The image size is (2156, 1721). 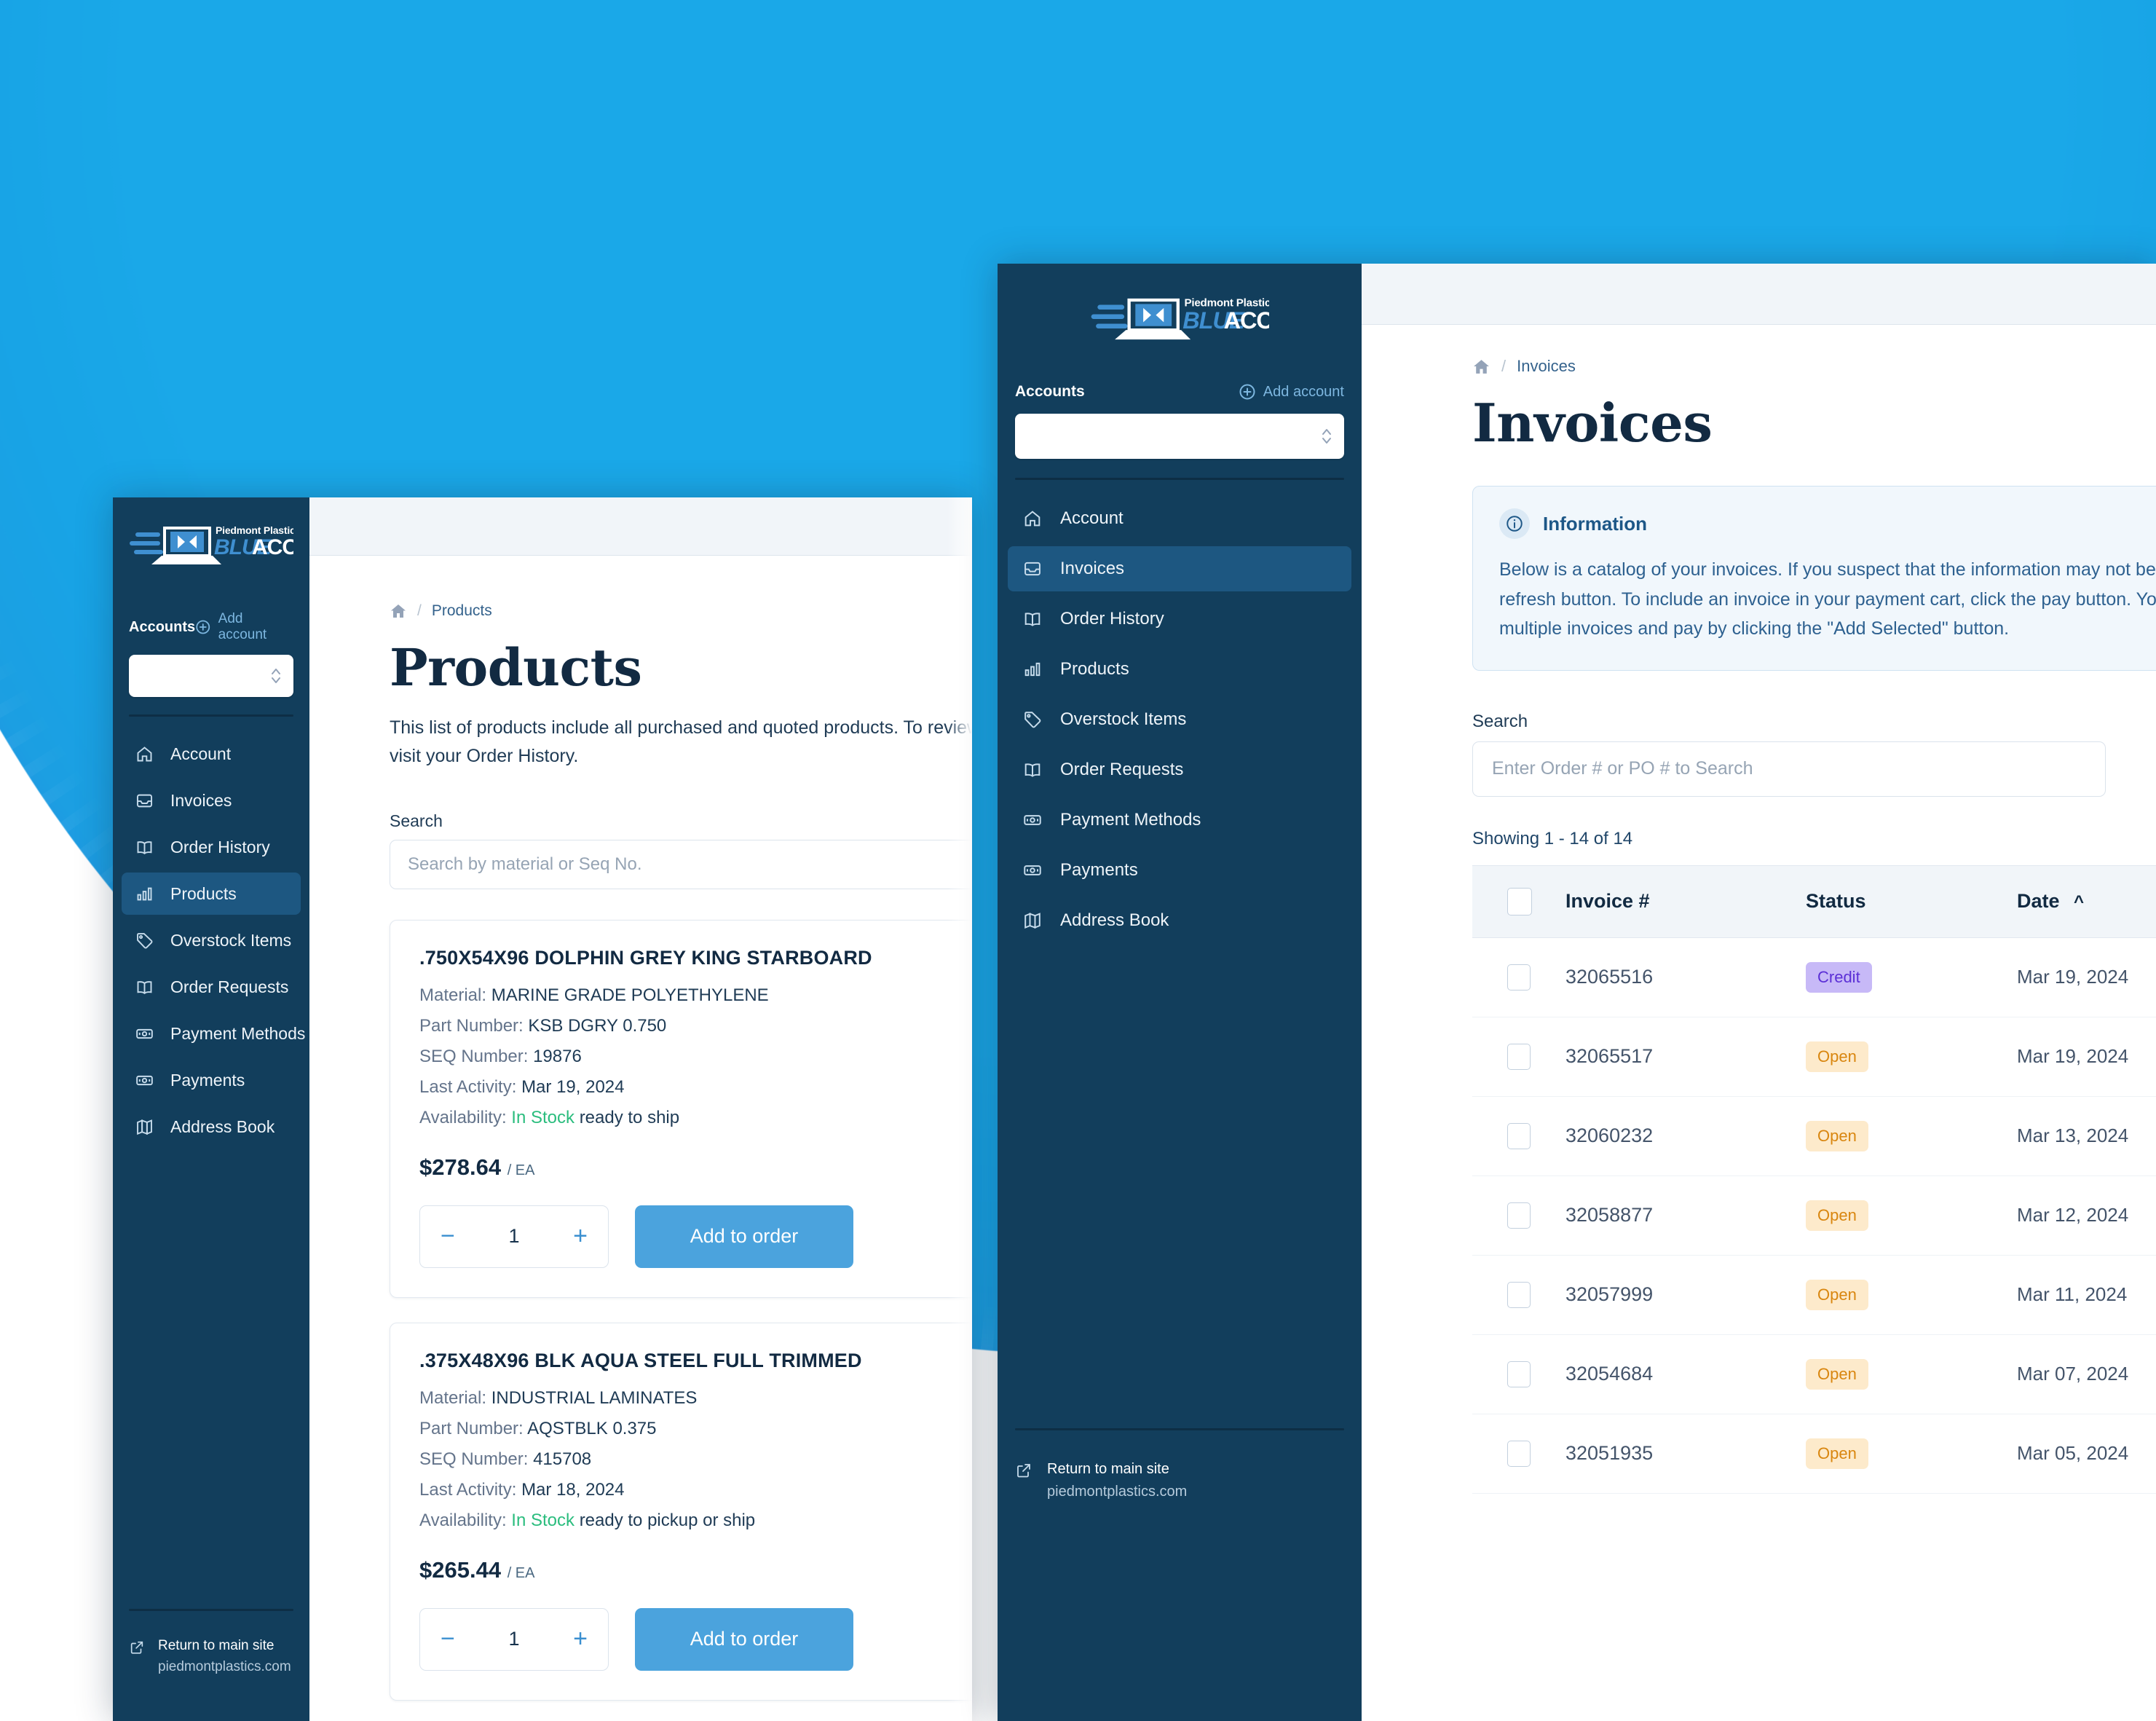 I want to click on external-link-icon, so click(x=137, y=1647).